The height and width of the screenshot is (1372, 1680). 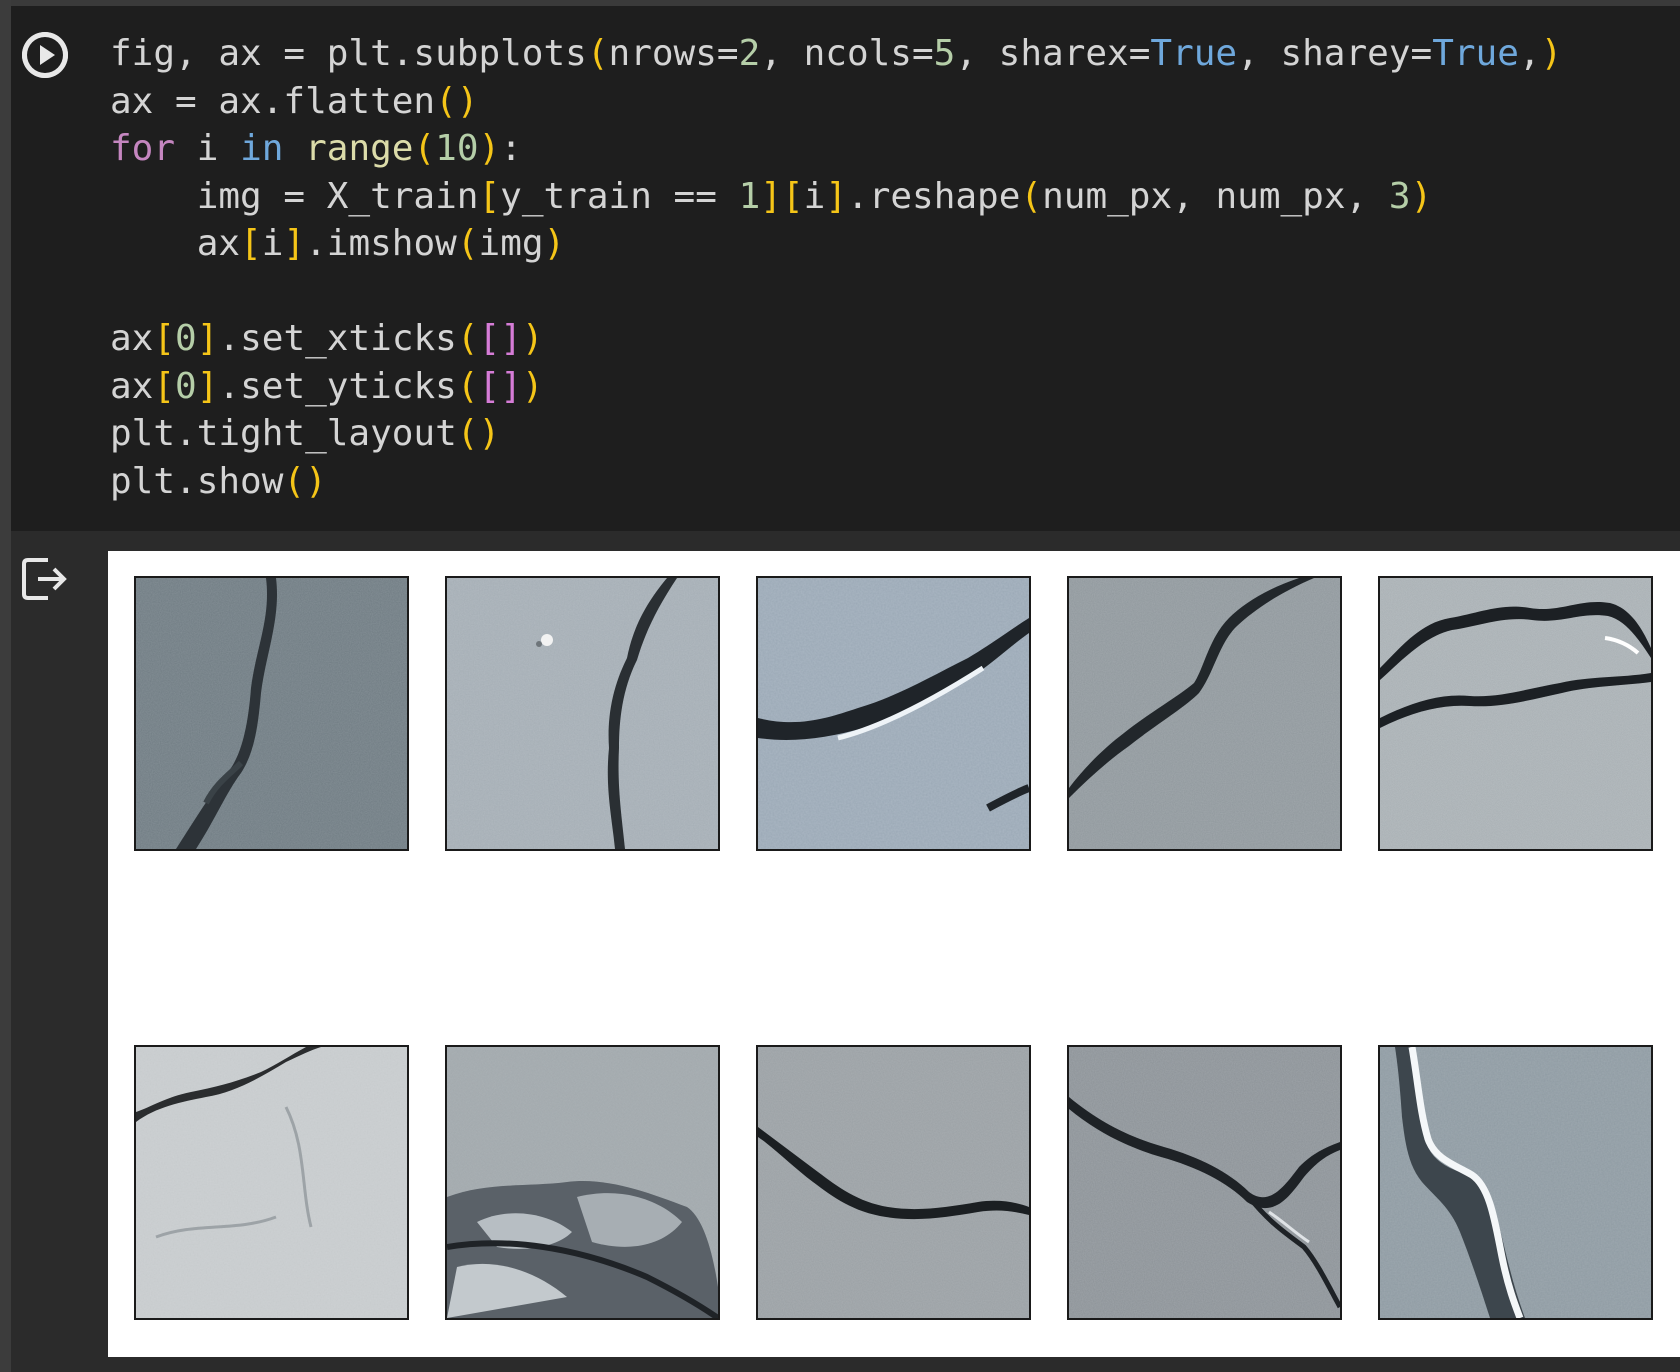 What do you see at coordinates (305, 433) in the screenshot?
I see `code-line: plt.tight_layout()` at bounding box center [305, 433].